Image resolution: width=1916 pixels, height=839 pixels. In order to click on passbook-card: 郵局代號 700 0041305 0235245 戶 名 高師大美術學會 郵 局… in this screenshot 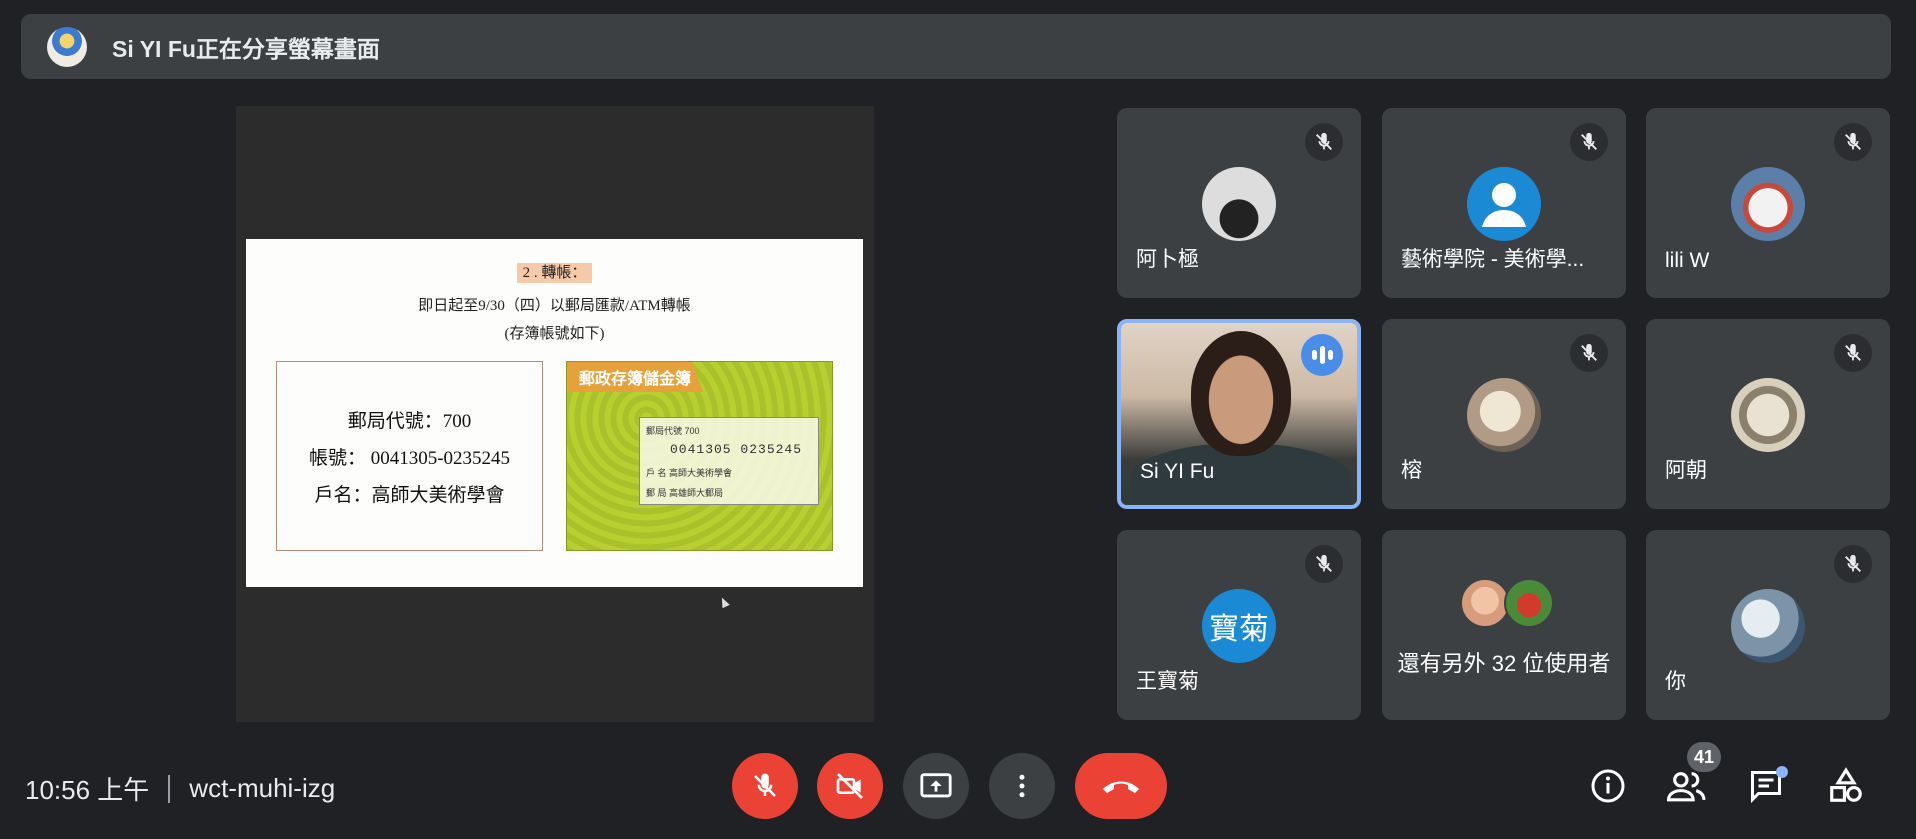, I will do `click(729, 461)`.